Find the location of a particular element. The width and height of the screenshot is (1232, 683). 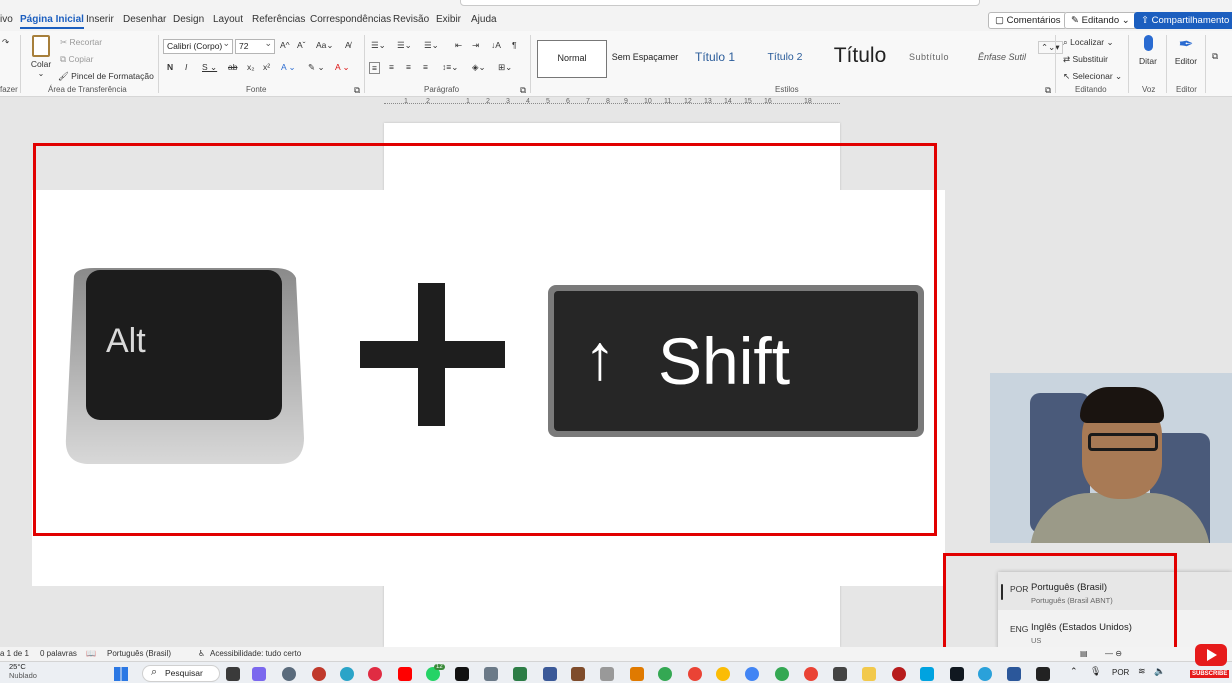

underline-icon: S ⌄ is located at coordinates (209, 67).